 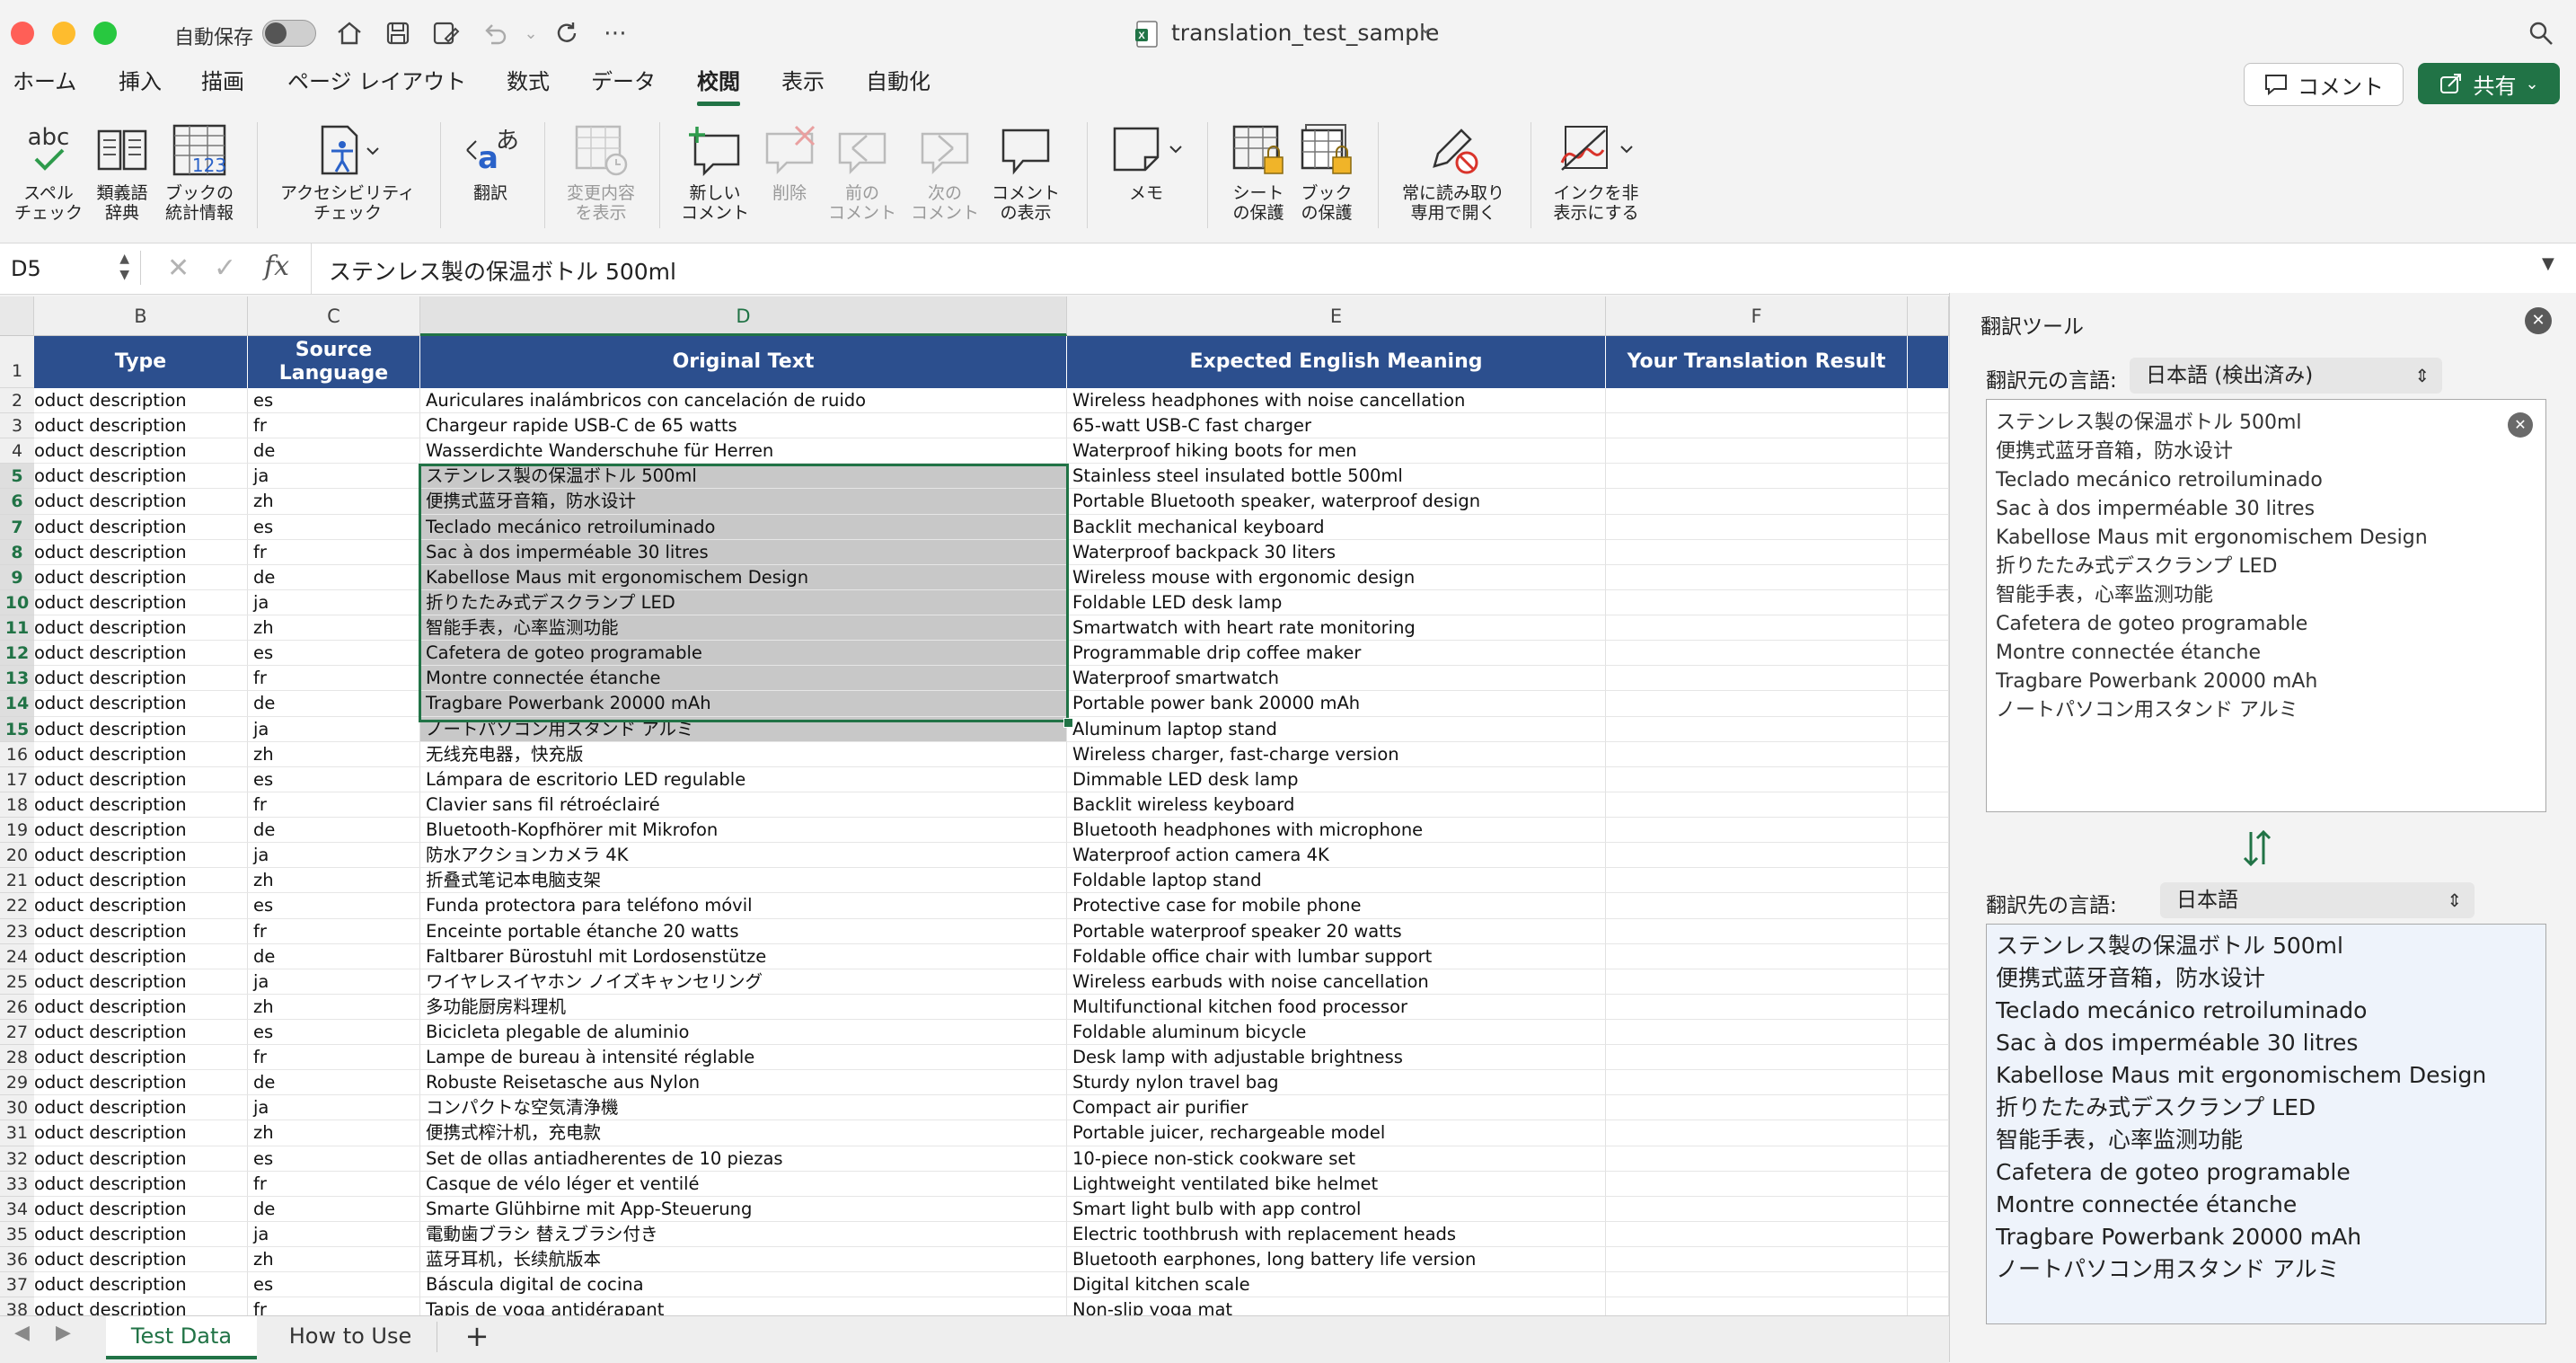 What do you see at coordinates (17, 401) in the screenshot?
I see `row-header: 2` at bounding box center [17, 401].